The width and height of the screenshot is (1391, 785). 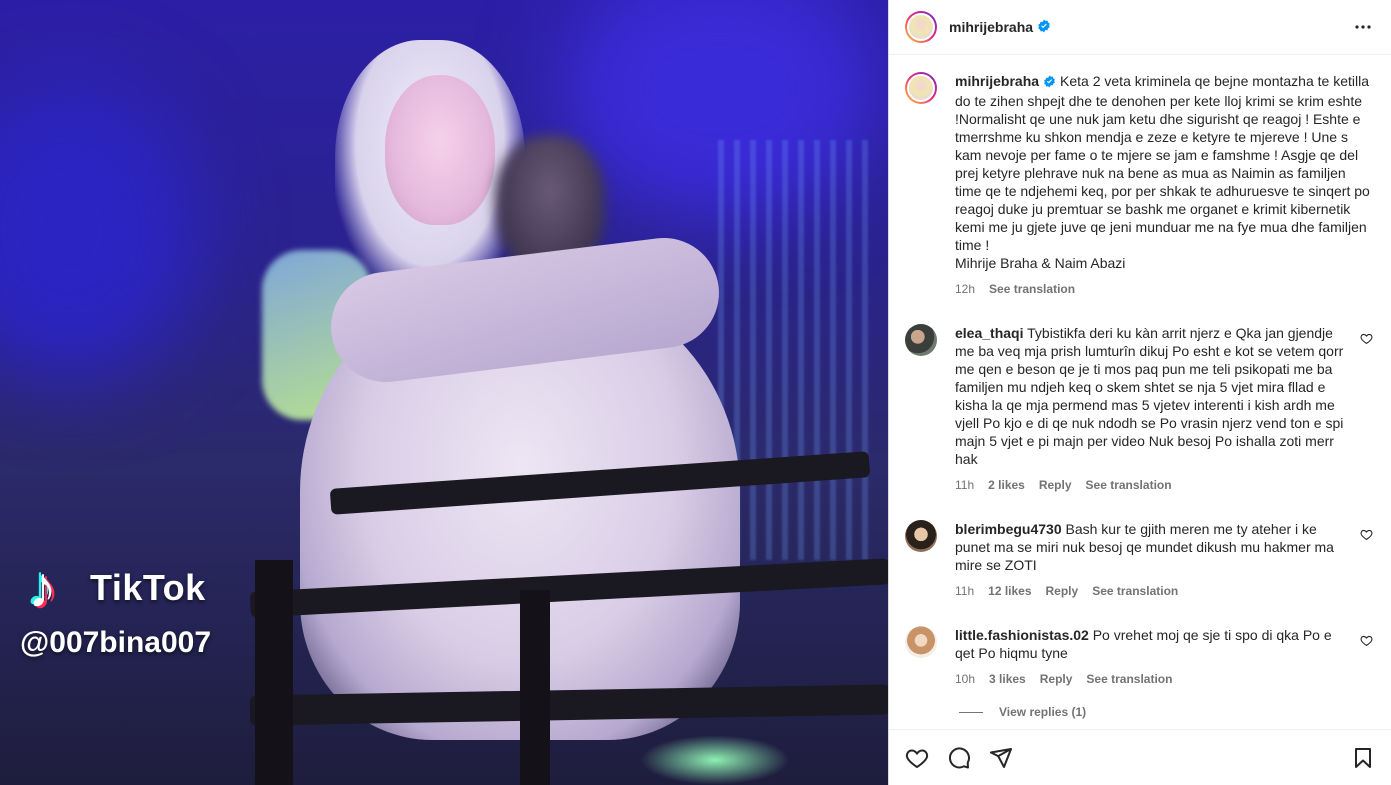 I want to click on comment-likes-count: 12 likes, so click(x=1009, y=591).